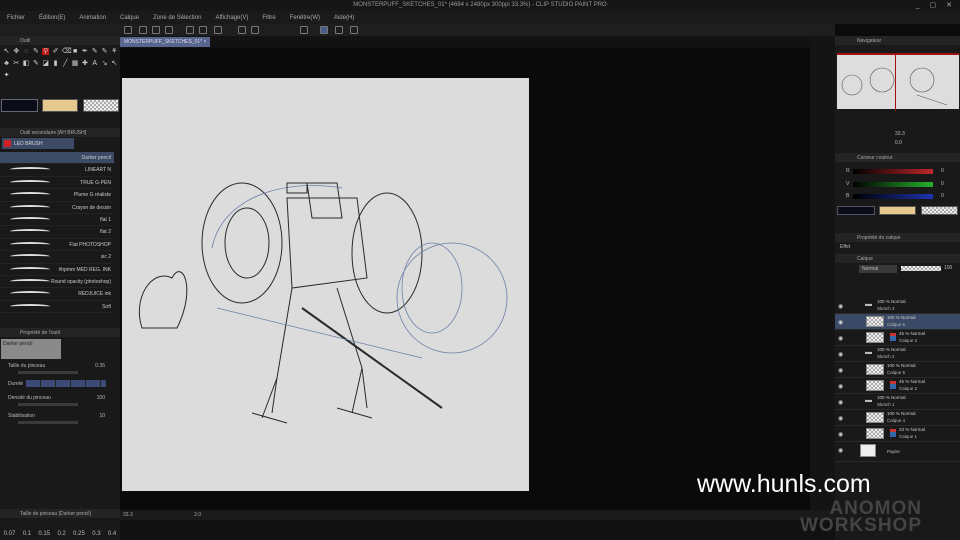  Describe the element at coordinates (16, 51) in the screenshot. I see `tool-icon: ✥` at that location.